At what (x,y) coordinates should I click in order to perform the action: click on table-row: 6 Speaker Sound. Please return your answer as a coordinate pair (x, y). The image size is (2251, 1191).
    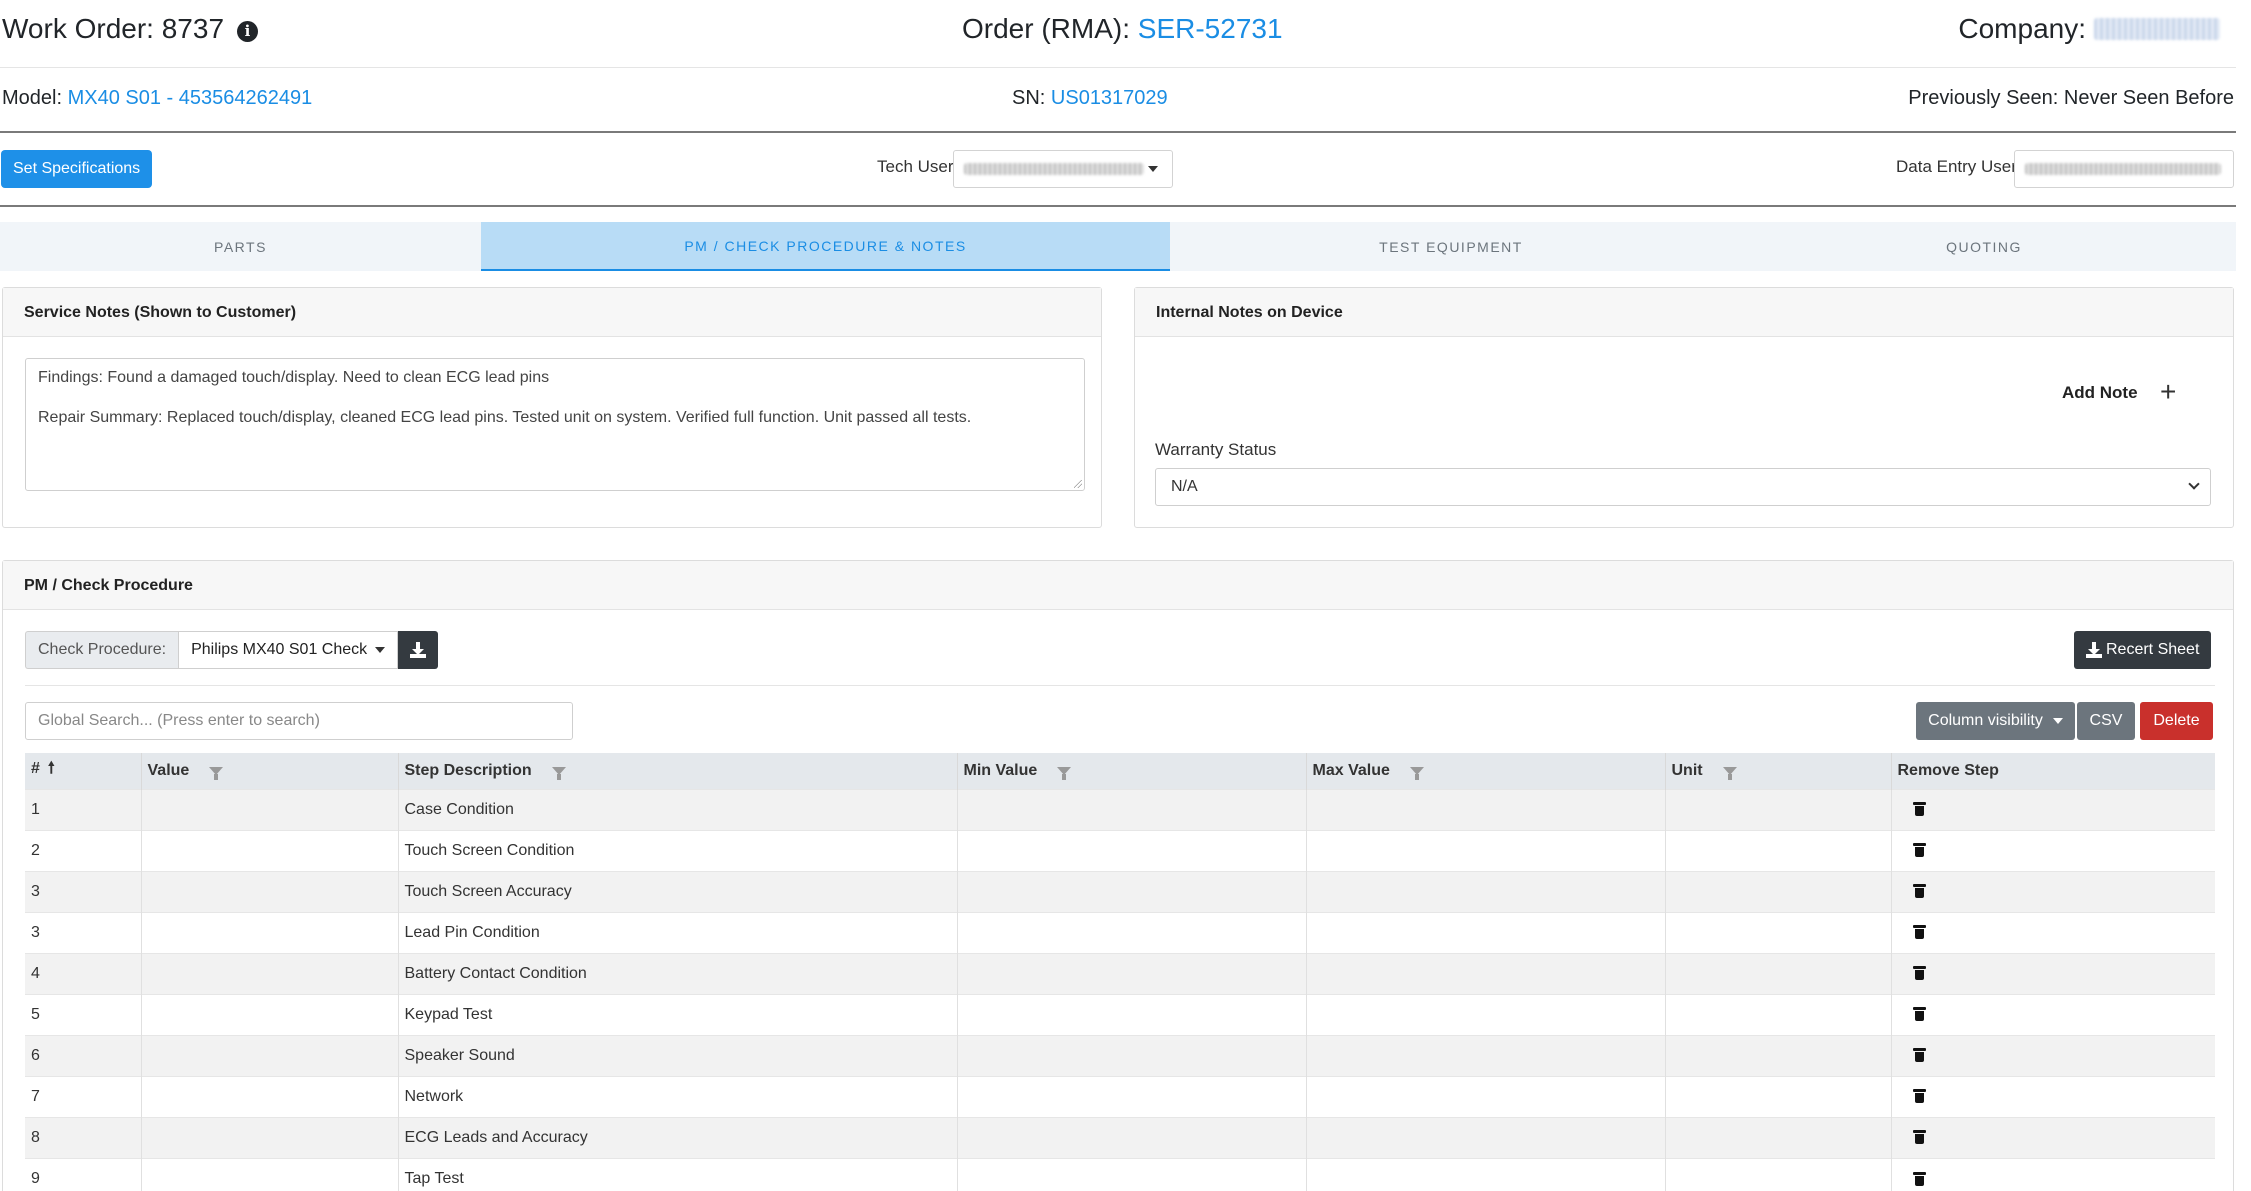
    Looking at the image, I should click on (1120, 1055).